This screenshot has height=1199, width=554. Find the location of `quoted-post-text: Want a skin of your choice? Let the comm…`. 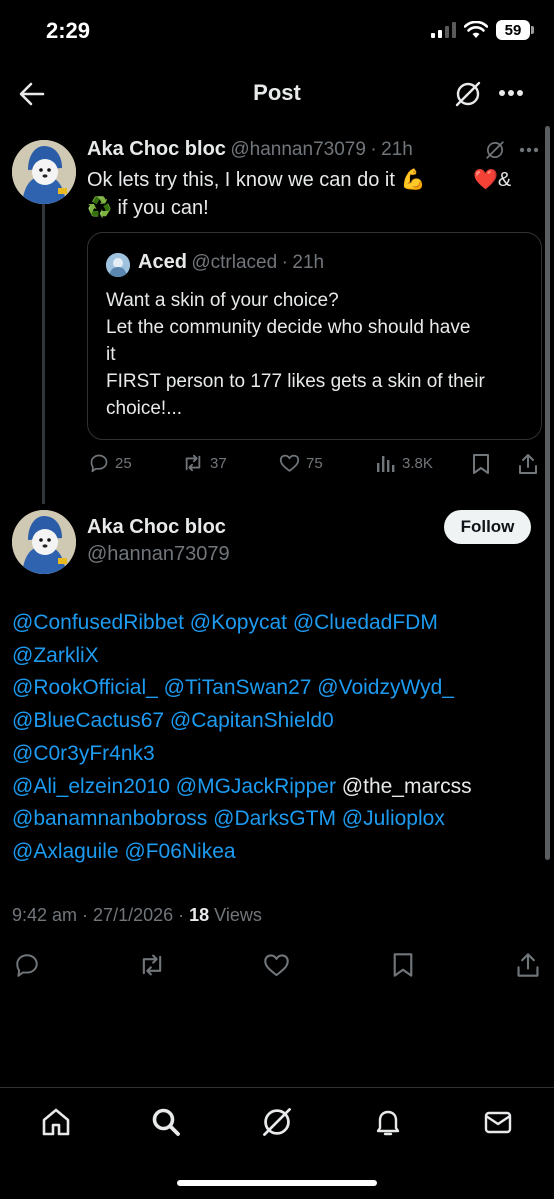

quoted-post-text: Want a skin of your choice? Let the comm… is located at coordinates (318, 354).